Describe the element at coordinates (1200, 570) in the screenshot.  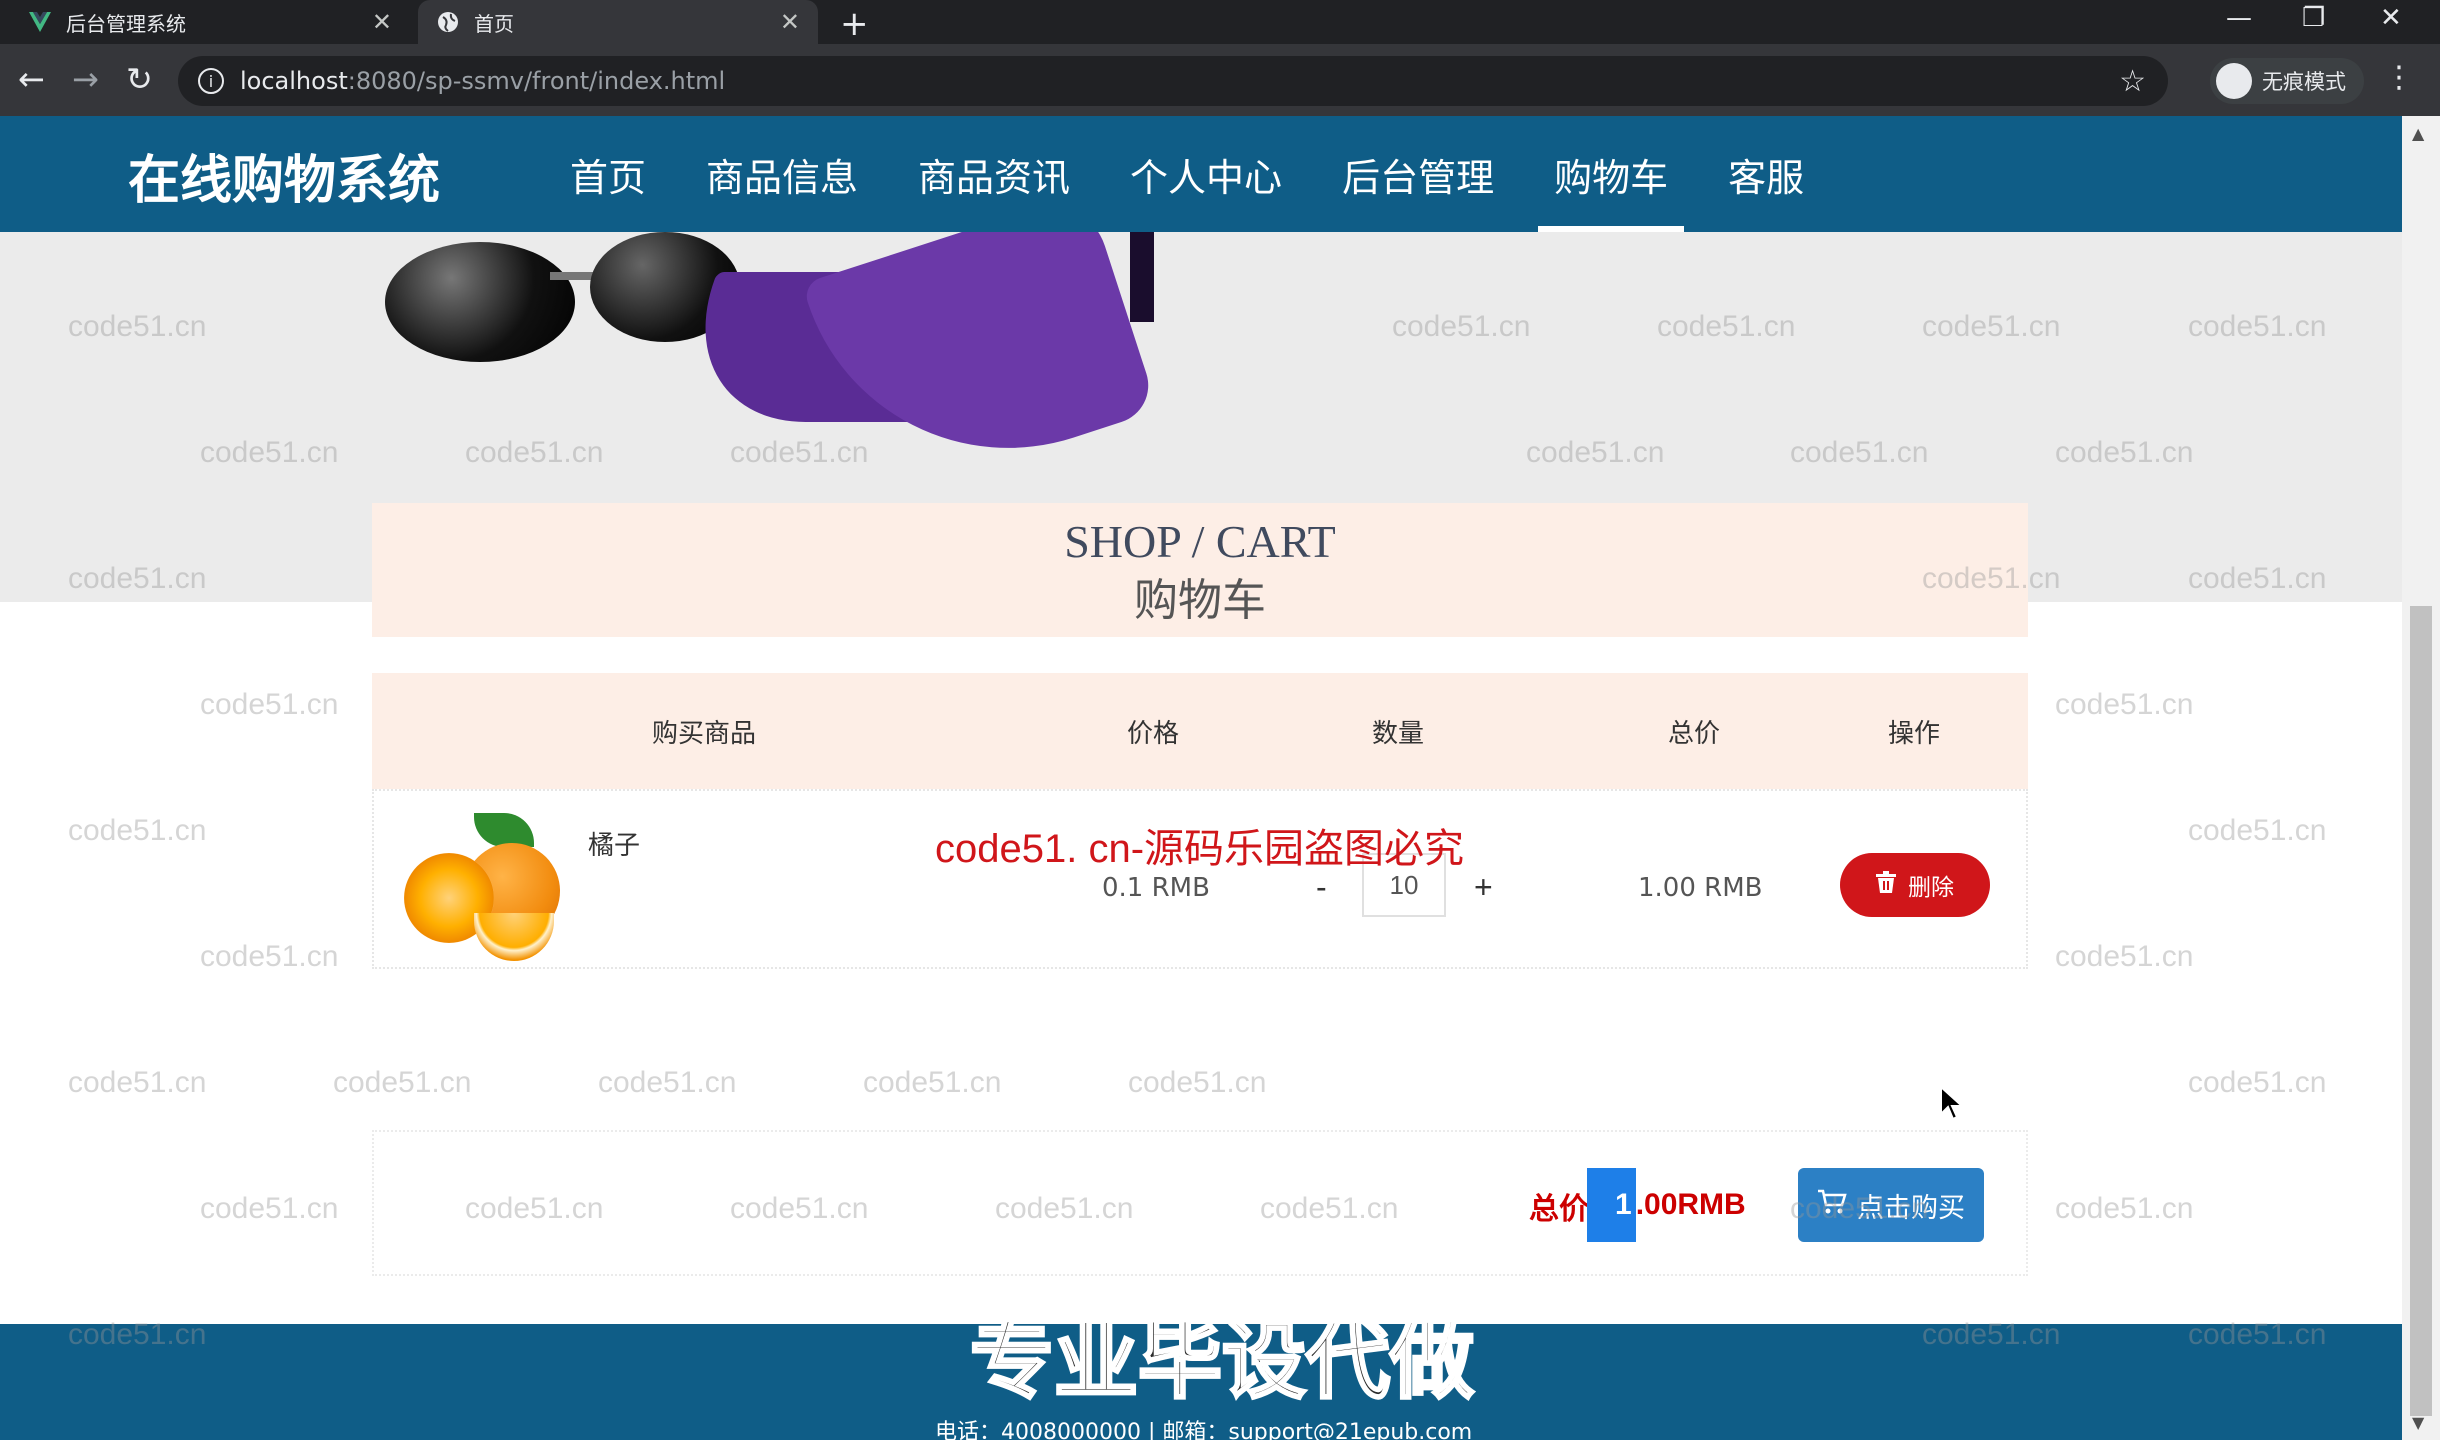
I see `cart-title: SHOP / CART 购物车` at that location.